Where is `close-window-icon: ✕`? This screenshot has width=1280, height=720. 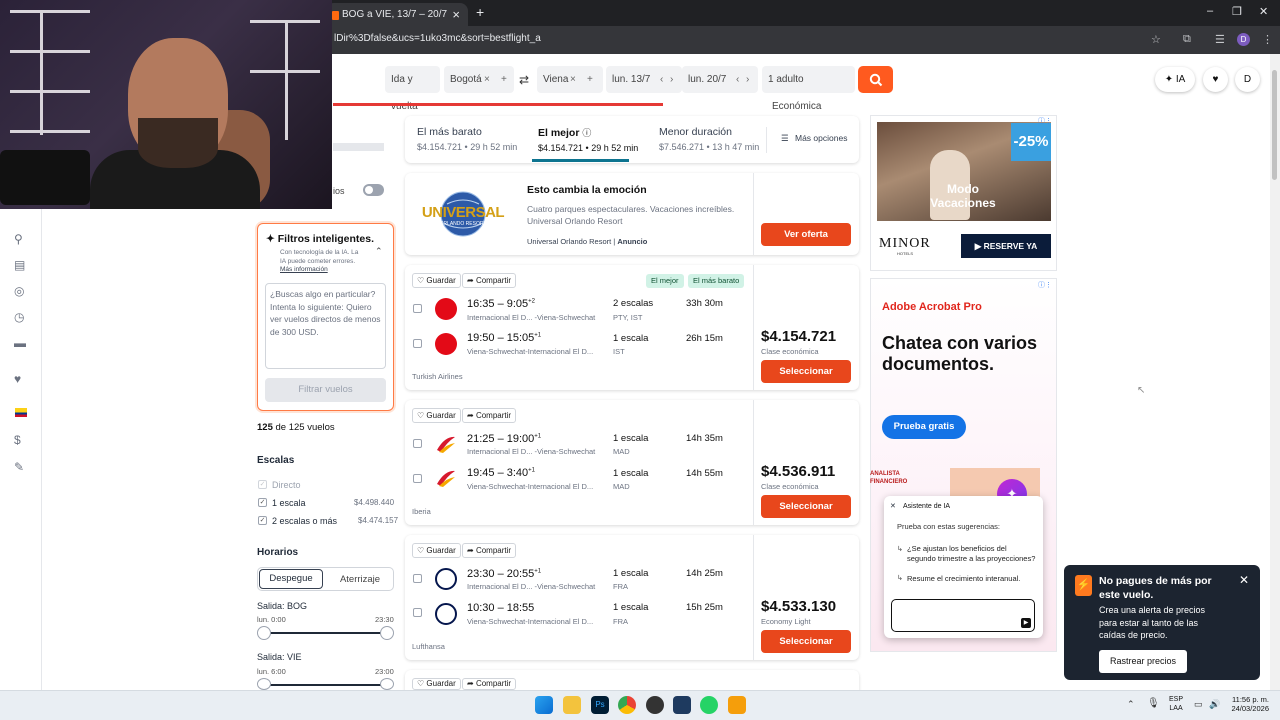 close-window-icon: ✕ is located at coordinates (1263, 11).